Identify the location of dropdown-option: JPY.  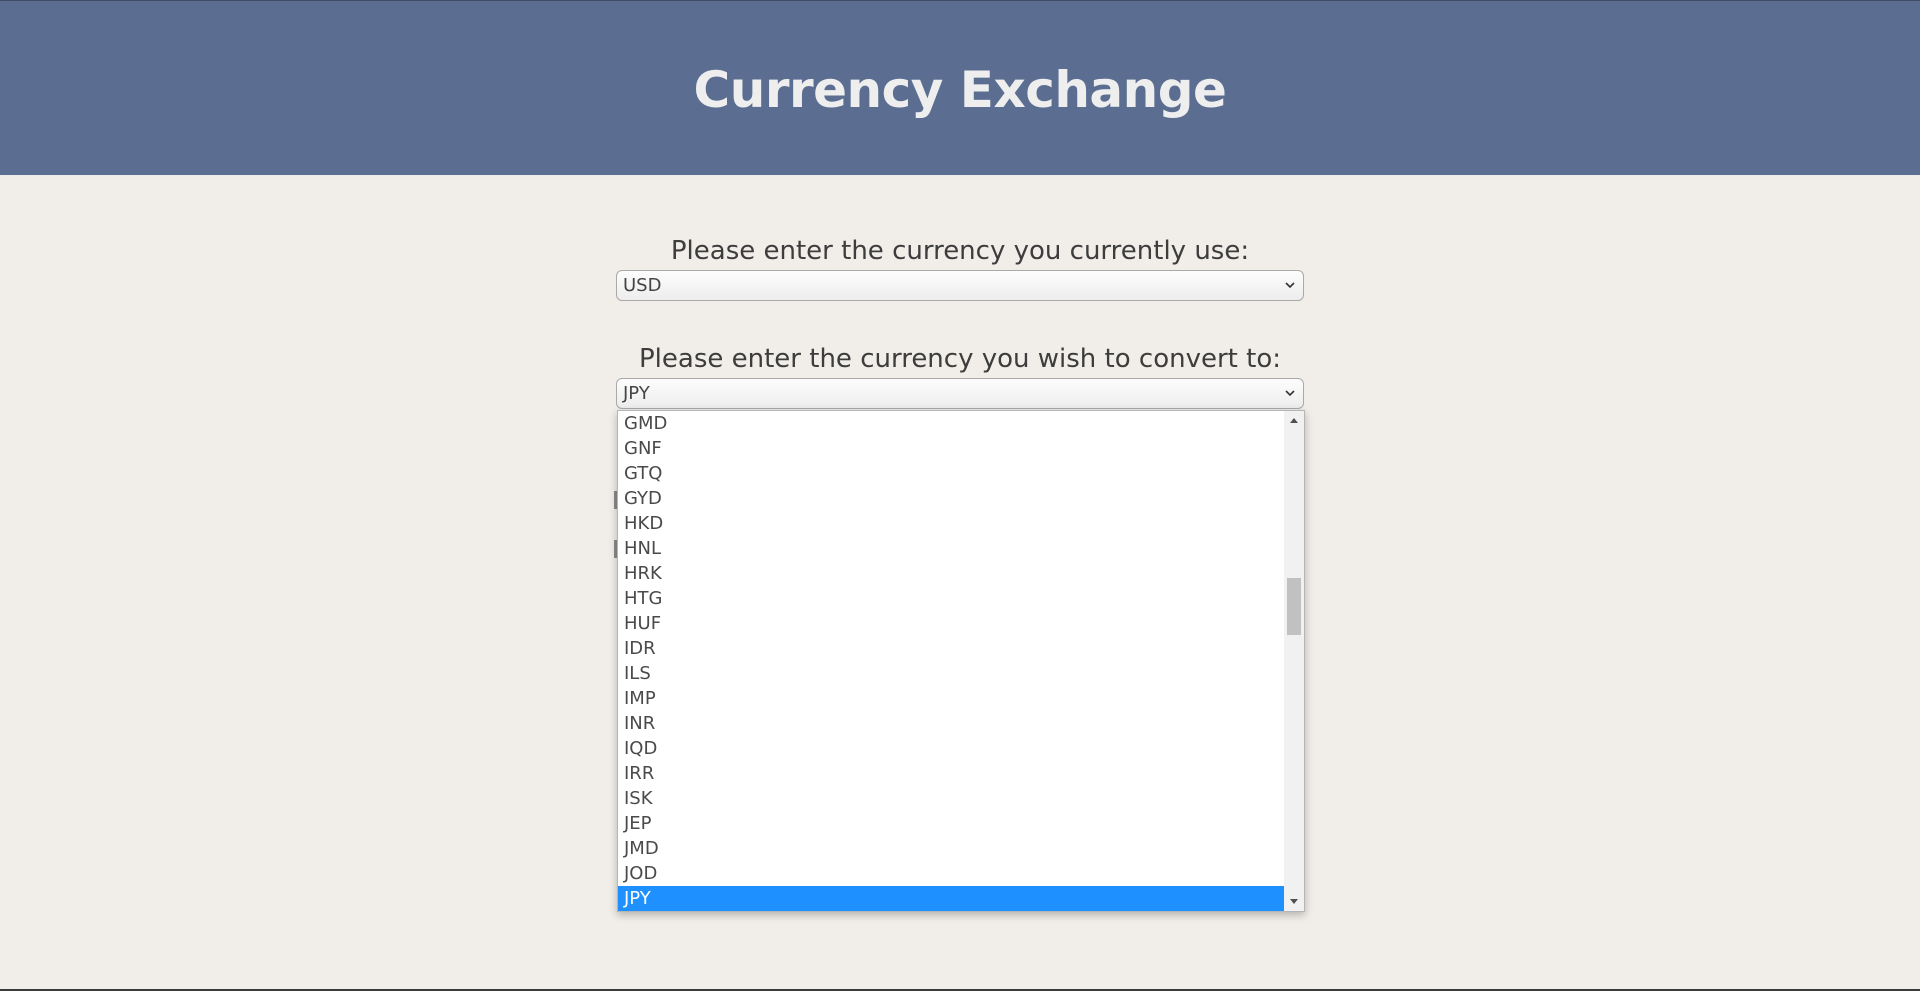
(951, 898).